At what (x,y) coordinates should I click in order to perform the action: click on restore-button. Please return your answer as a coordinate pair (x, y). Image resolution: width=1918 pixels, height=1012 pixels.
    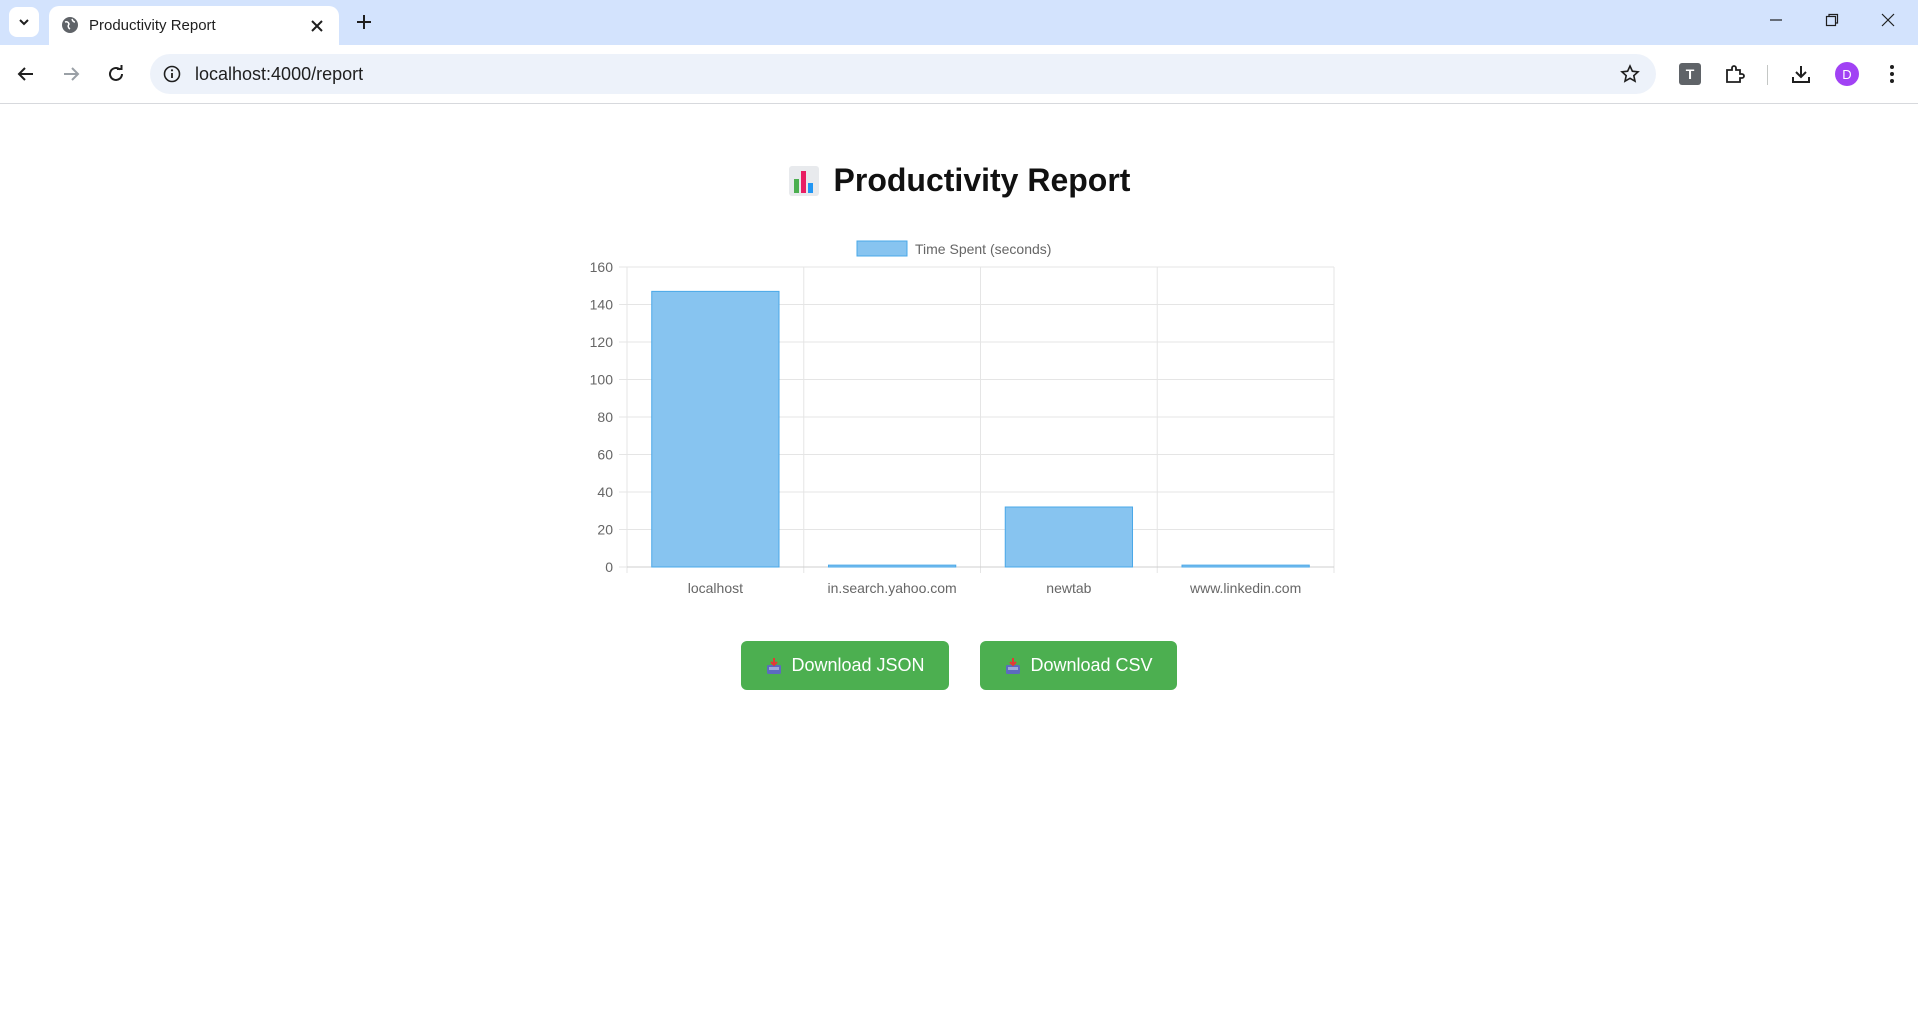
    Looking at the image, I should click on (1832, 20).